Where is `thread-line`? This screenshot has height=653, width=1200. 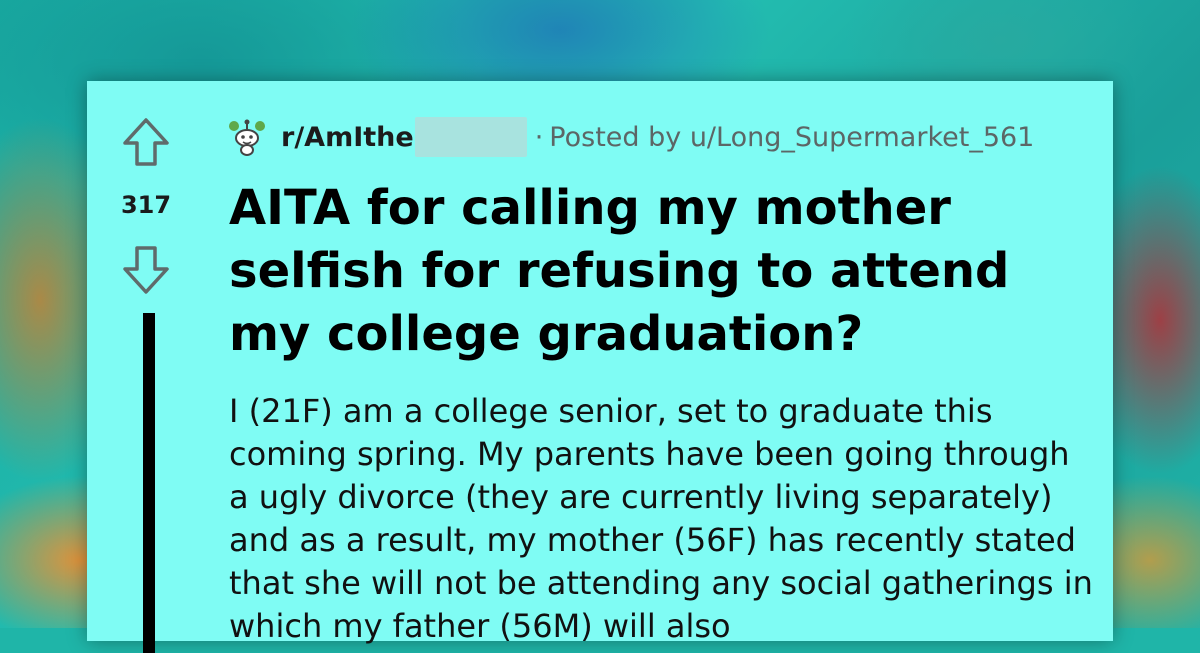 thread-line is located at coordinates (149, 483).